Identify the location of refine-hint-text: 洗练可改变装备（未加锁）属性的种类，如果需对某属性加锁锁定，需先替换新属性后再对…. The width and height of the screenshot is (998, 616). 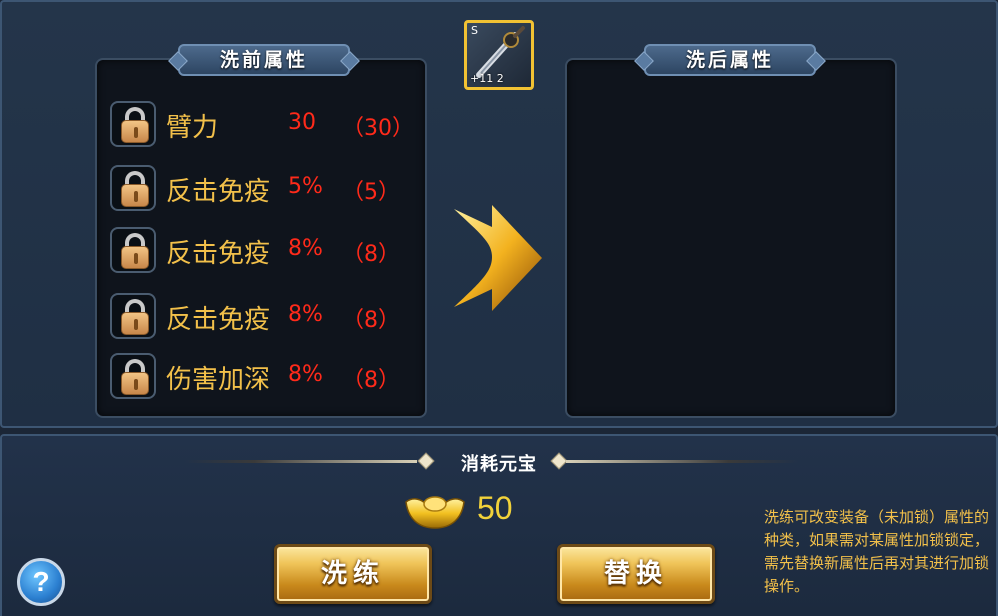
(877, 551).